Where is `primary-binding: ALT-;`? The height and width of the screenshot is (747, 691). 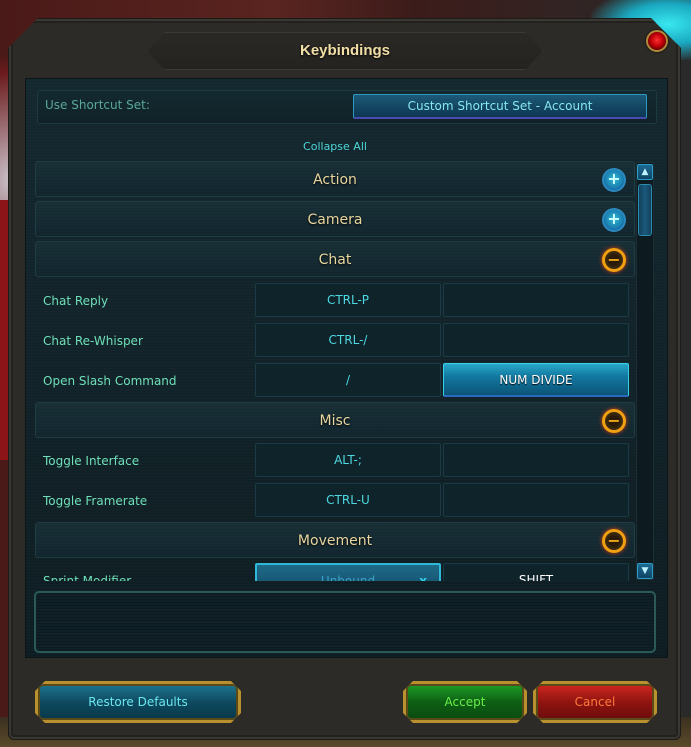 primary-binding: ALT-; is located at coordinates (348, 460).